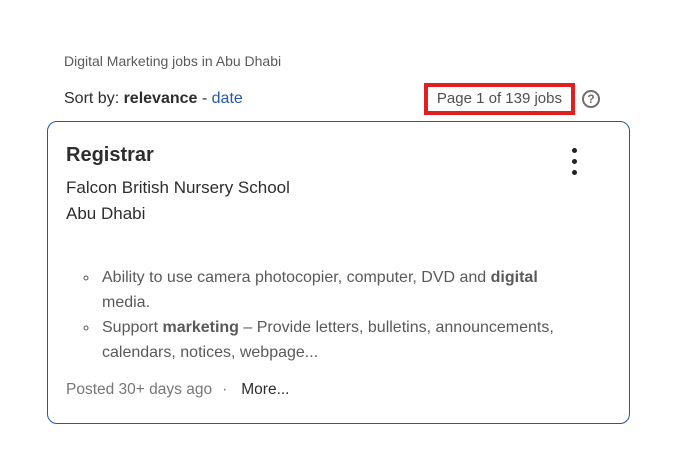  Describe the element at coordinates (139, 389) in the screenshot. I see `posted-date: Posted 30+ days ago` at that location.